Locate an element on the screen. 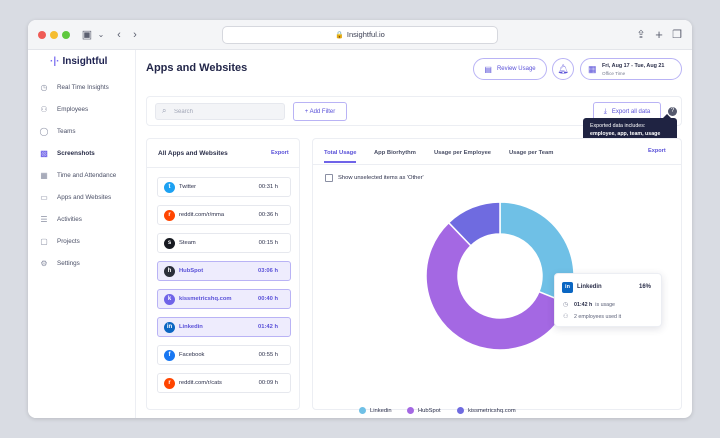  sidebar-item-apps-and-websites: ▭ Apps and Websites is located at coordinates (85, 197).